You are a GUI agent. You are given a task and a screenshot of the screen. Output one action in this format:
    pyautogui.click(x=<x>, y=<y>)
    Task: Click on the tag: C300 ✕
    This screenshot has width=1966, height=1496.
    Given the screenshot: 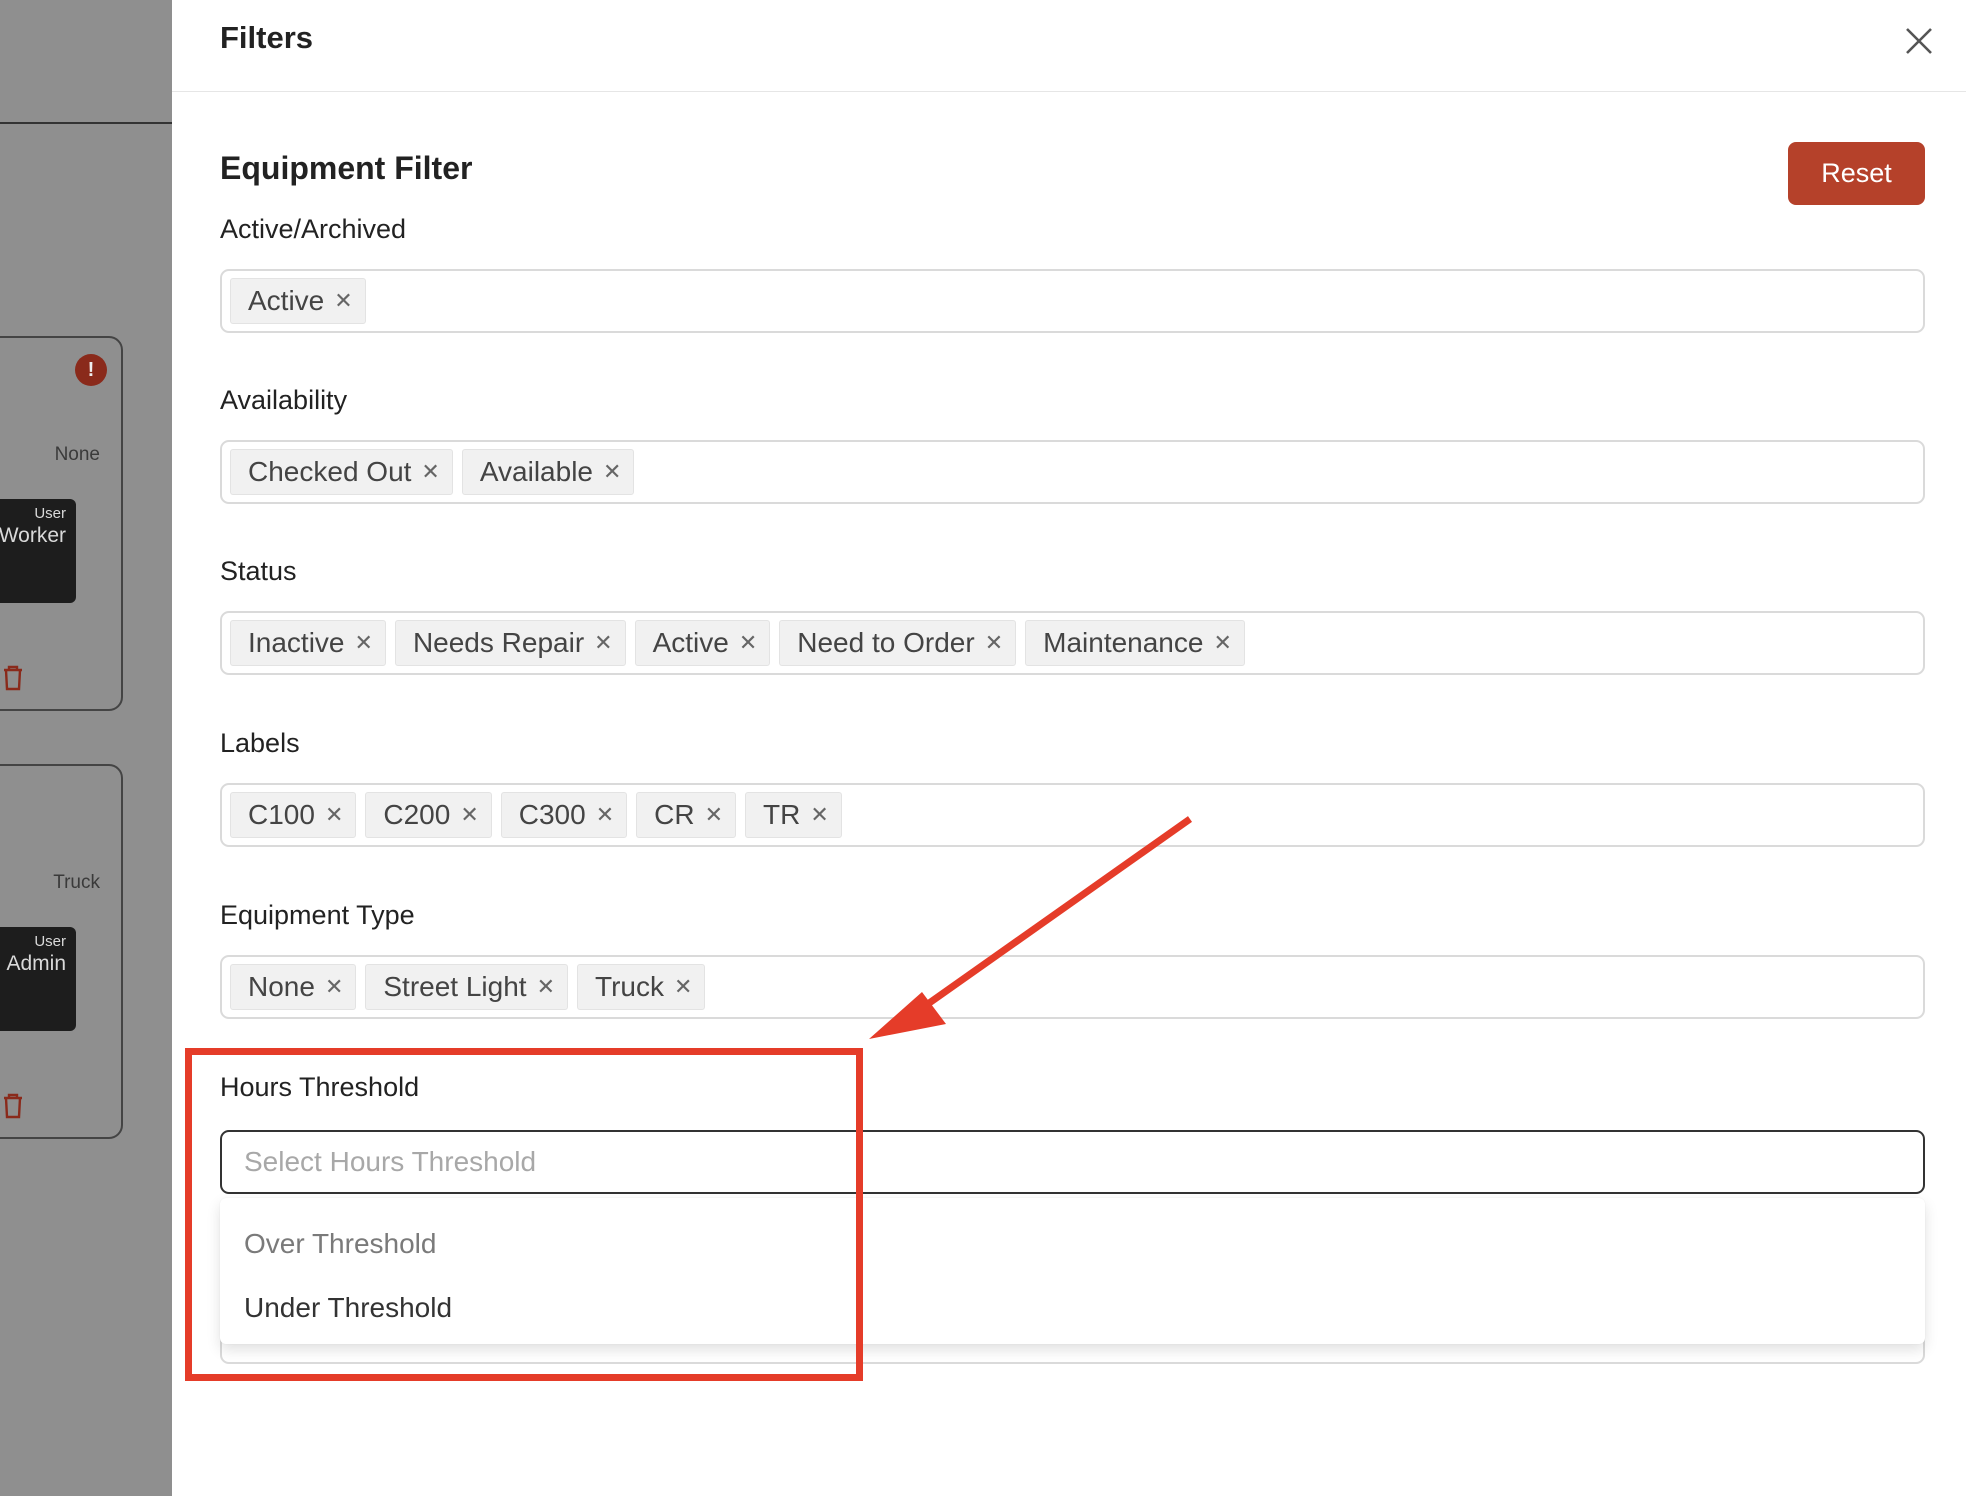 What is the action you would take?
    pyautogui.click(x=564, y=815)
    